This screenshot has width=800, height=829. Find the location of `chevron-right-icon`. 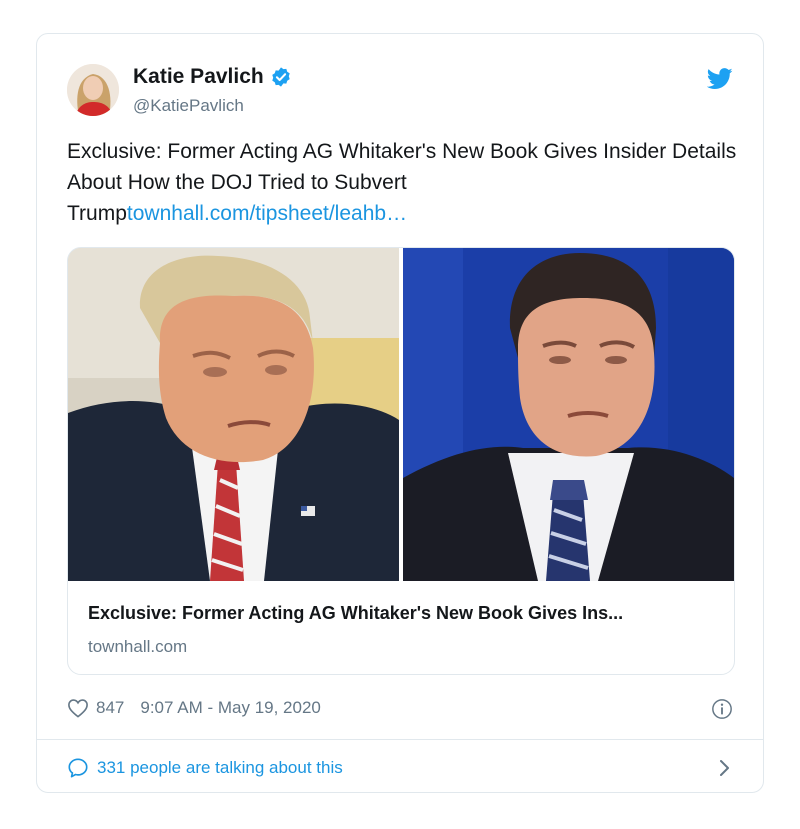

chevron-right-icon is located at coordinates (724, 768).